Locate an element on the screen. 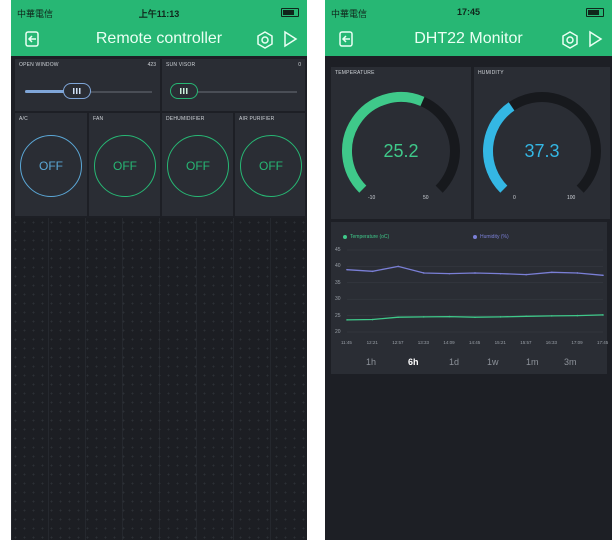 Image resolution: width=612 pixels, height=540 pixels. x-tick-label: 12:21 is located at coordinates (372, 342).